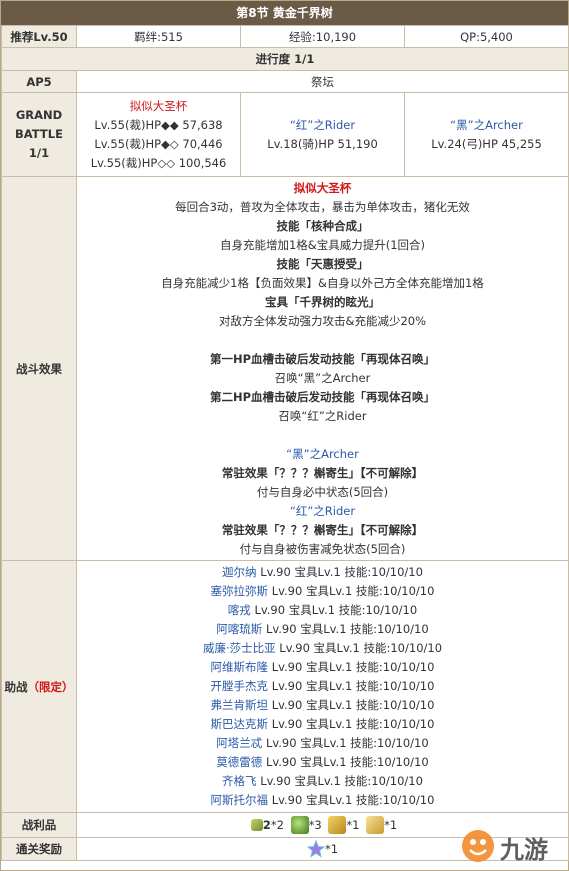 The width and height of the screenshot is (569, 871). Describe the element at coordinates (239, 762) in the screenshot. I see `support-servant-link: 莫德雷德` at that location.